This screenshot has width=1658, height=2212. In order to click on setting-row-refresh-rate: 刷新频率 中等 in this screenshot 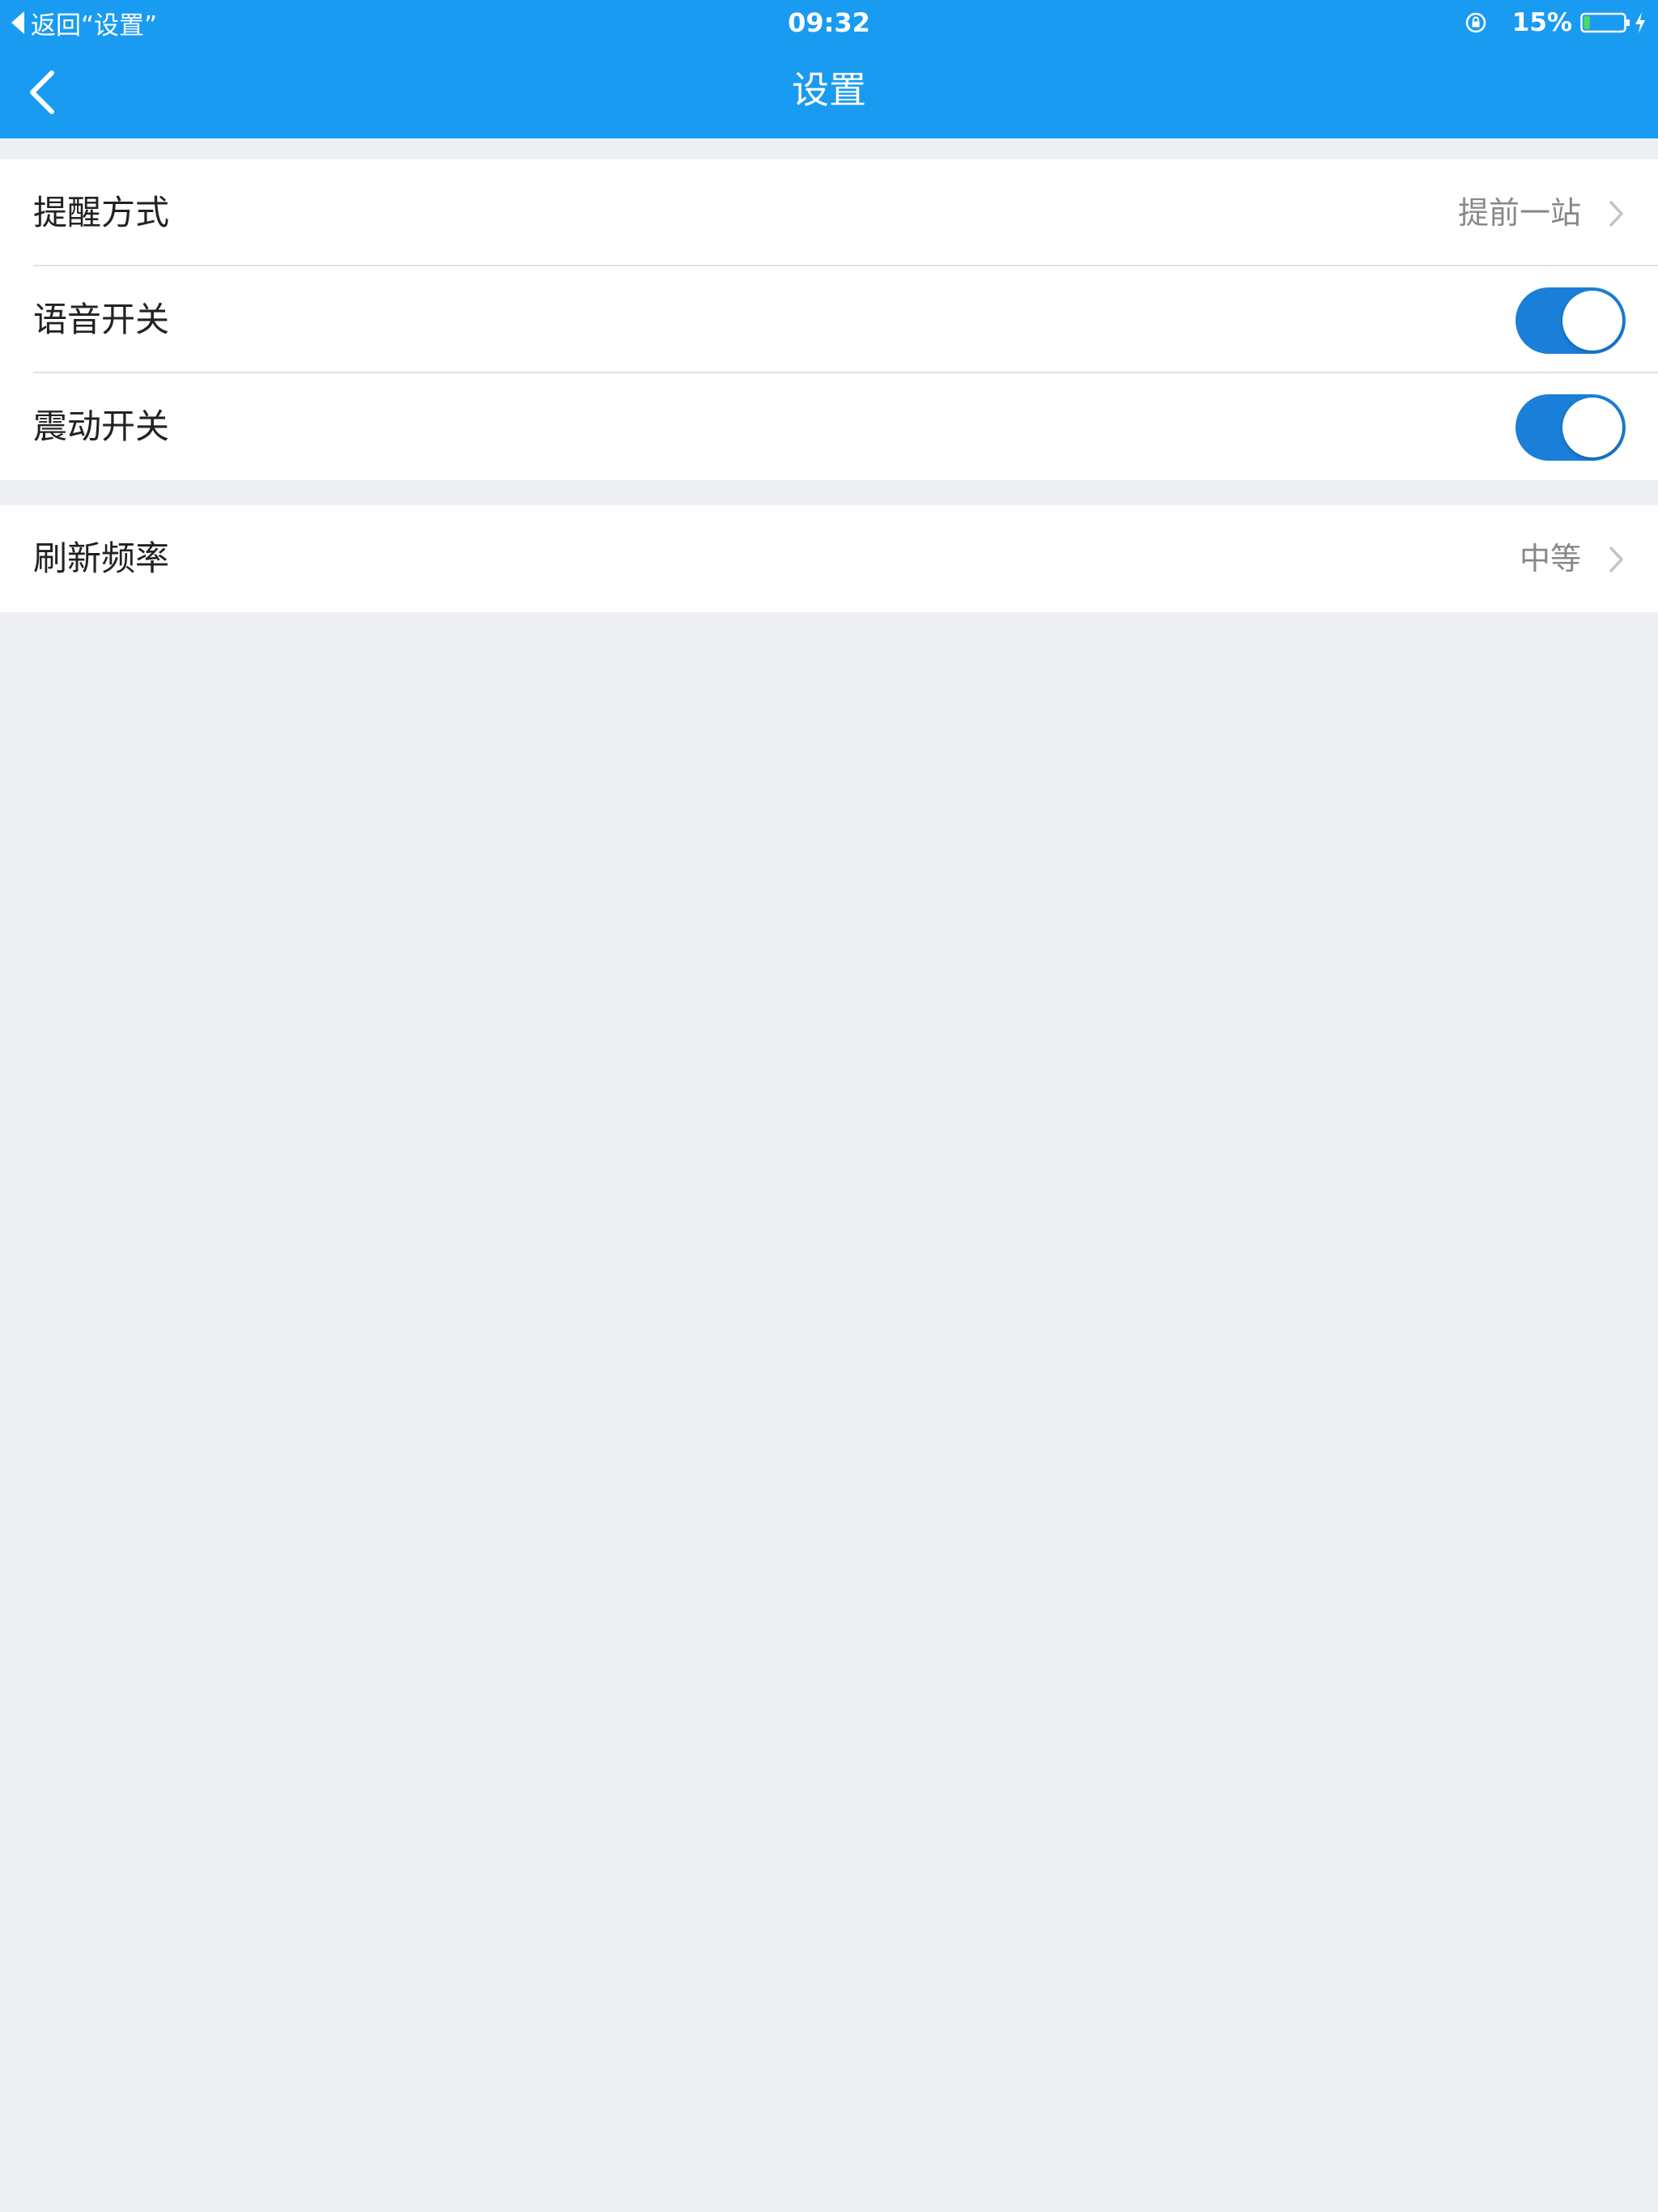, I will do `click(829, 559)`.